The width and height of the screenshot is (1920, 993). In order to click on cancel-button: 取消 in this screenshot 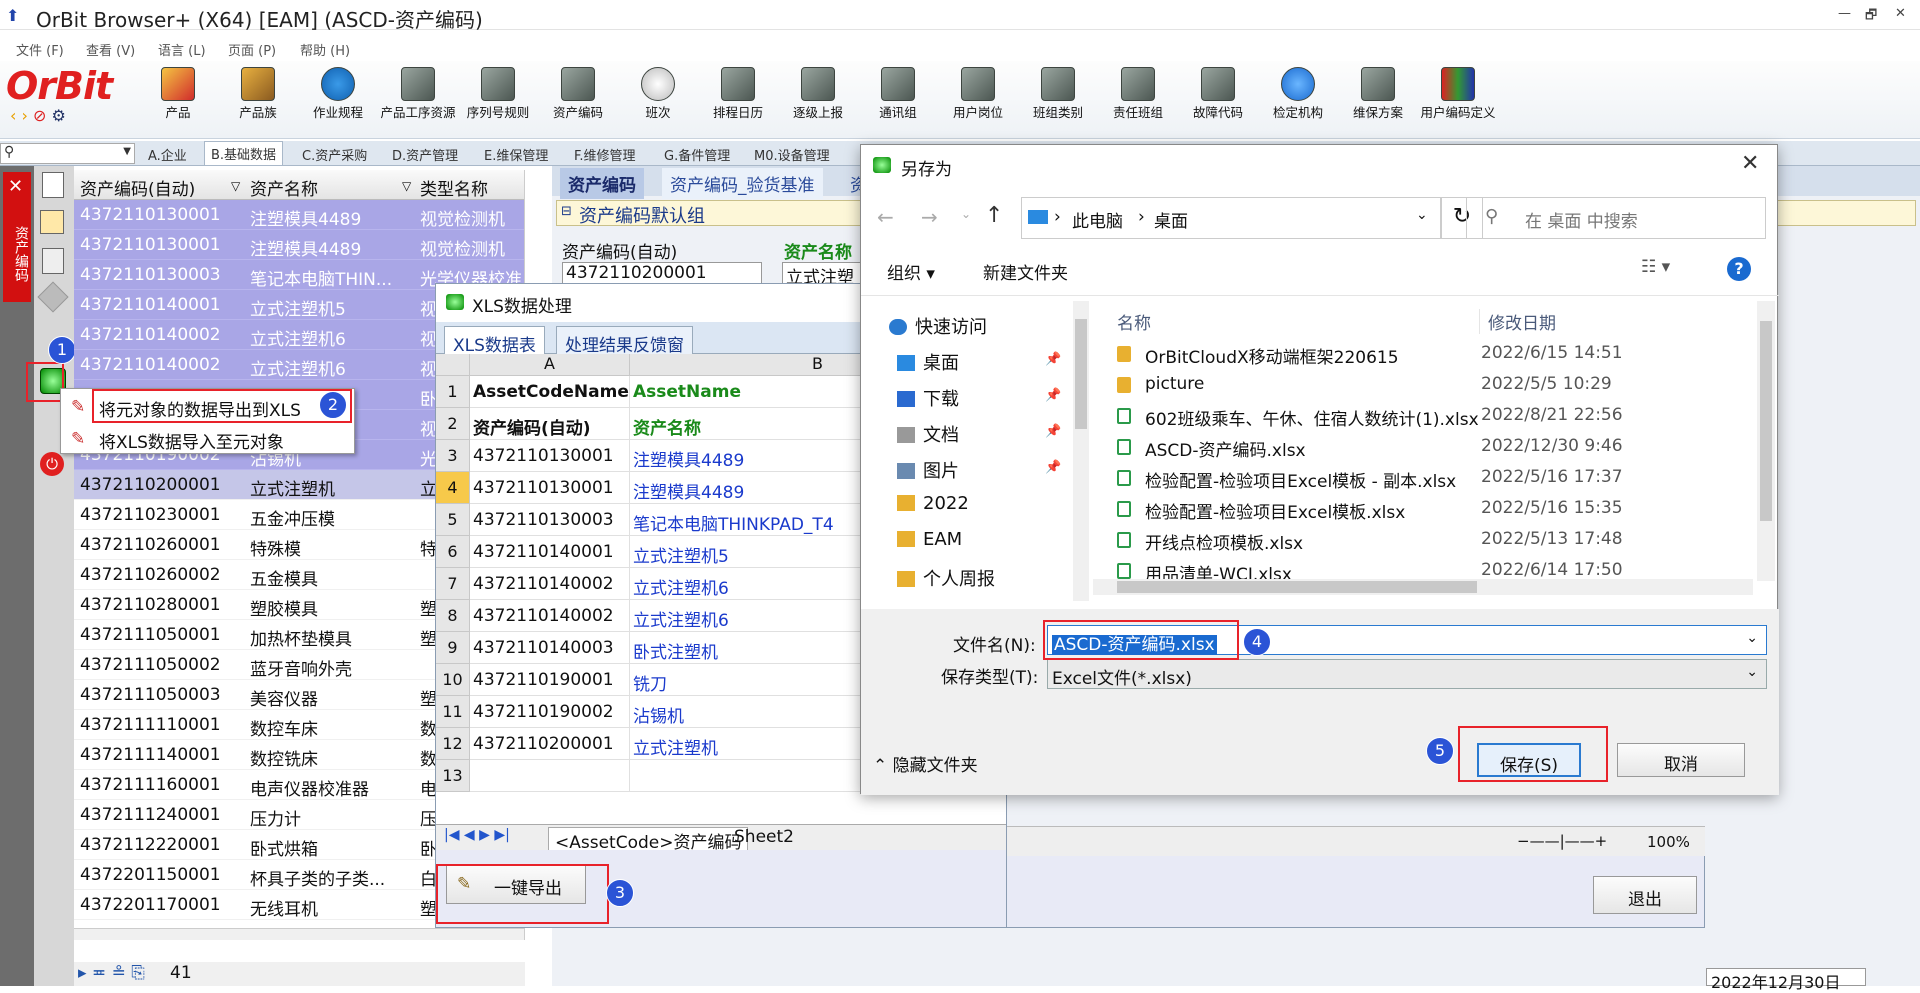, I will do `click(1681, 760)`.